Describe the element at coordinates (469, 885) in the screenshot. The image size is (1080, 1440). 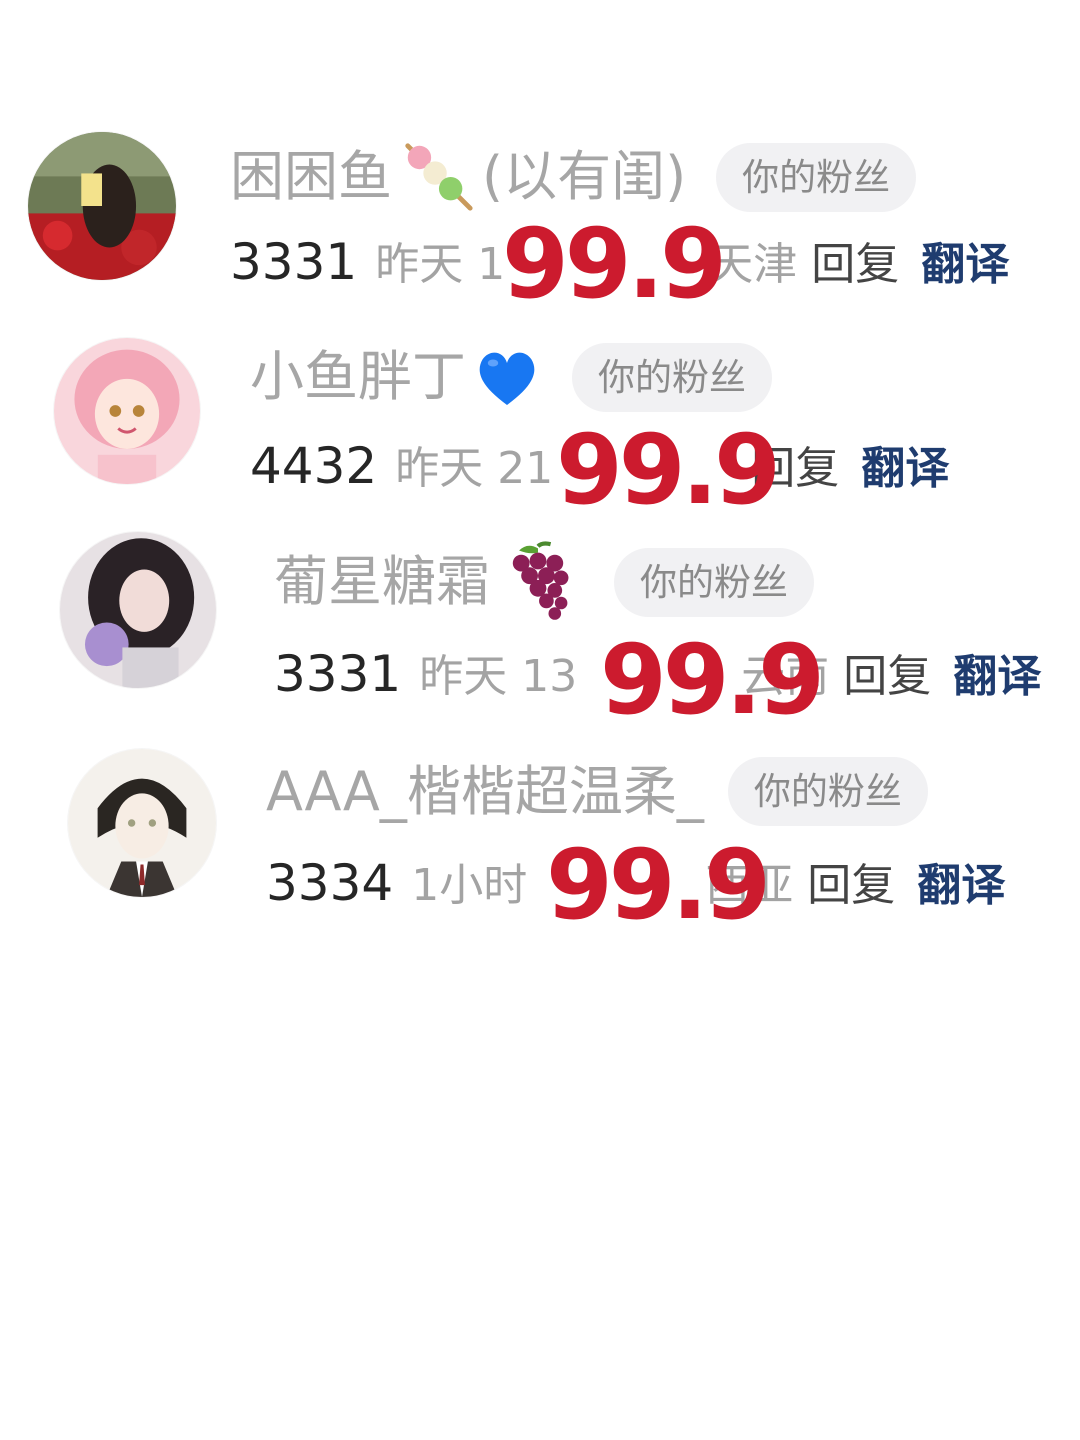
I see `comment-date: 1小时` at that location.